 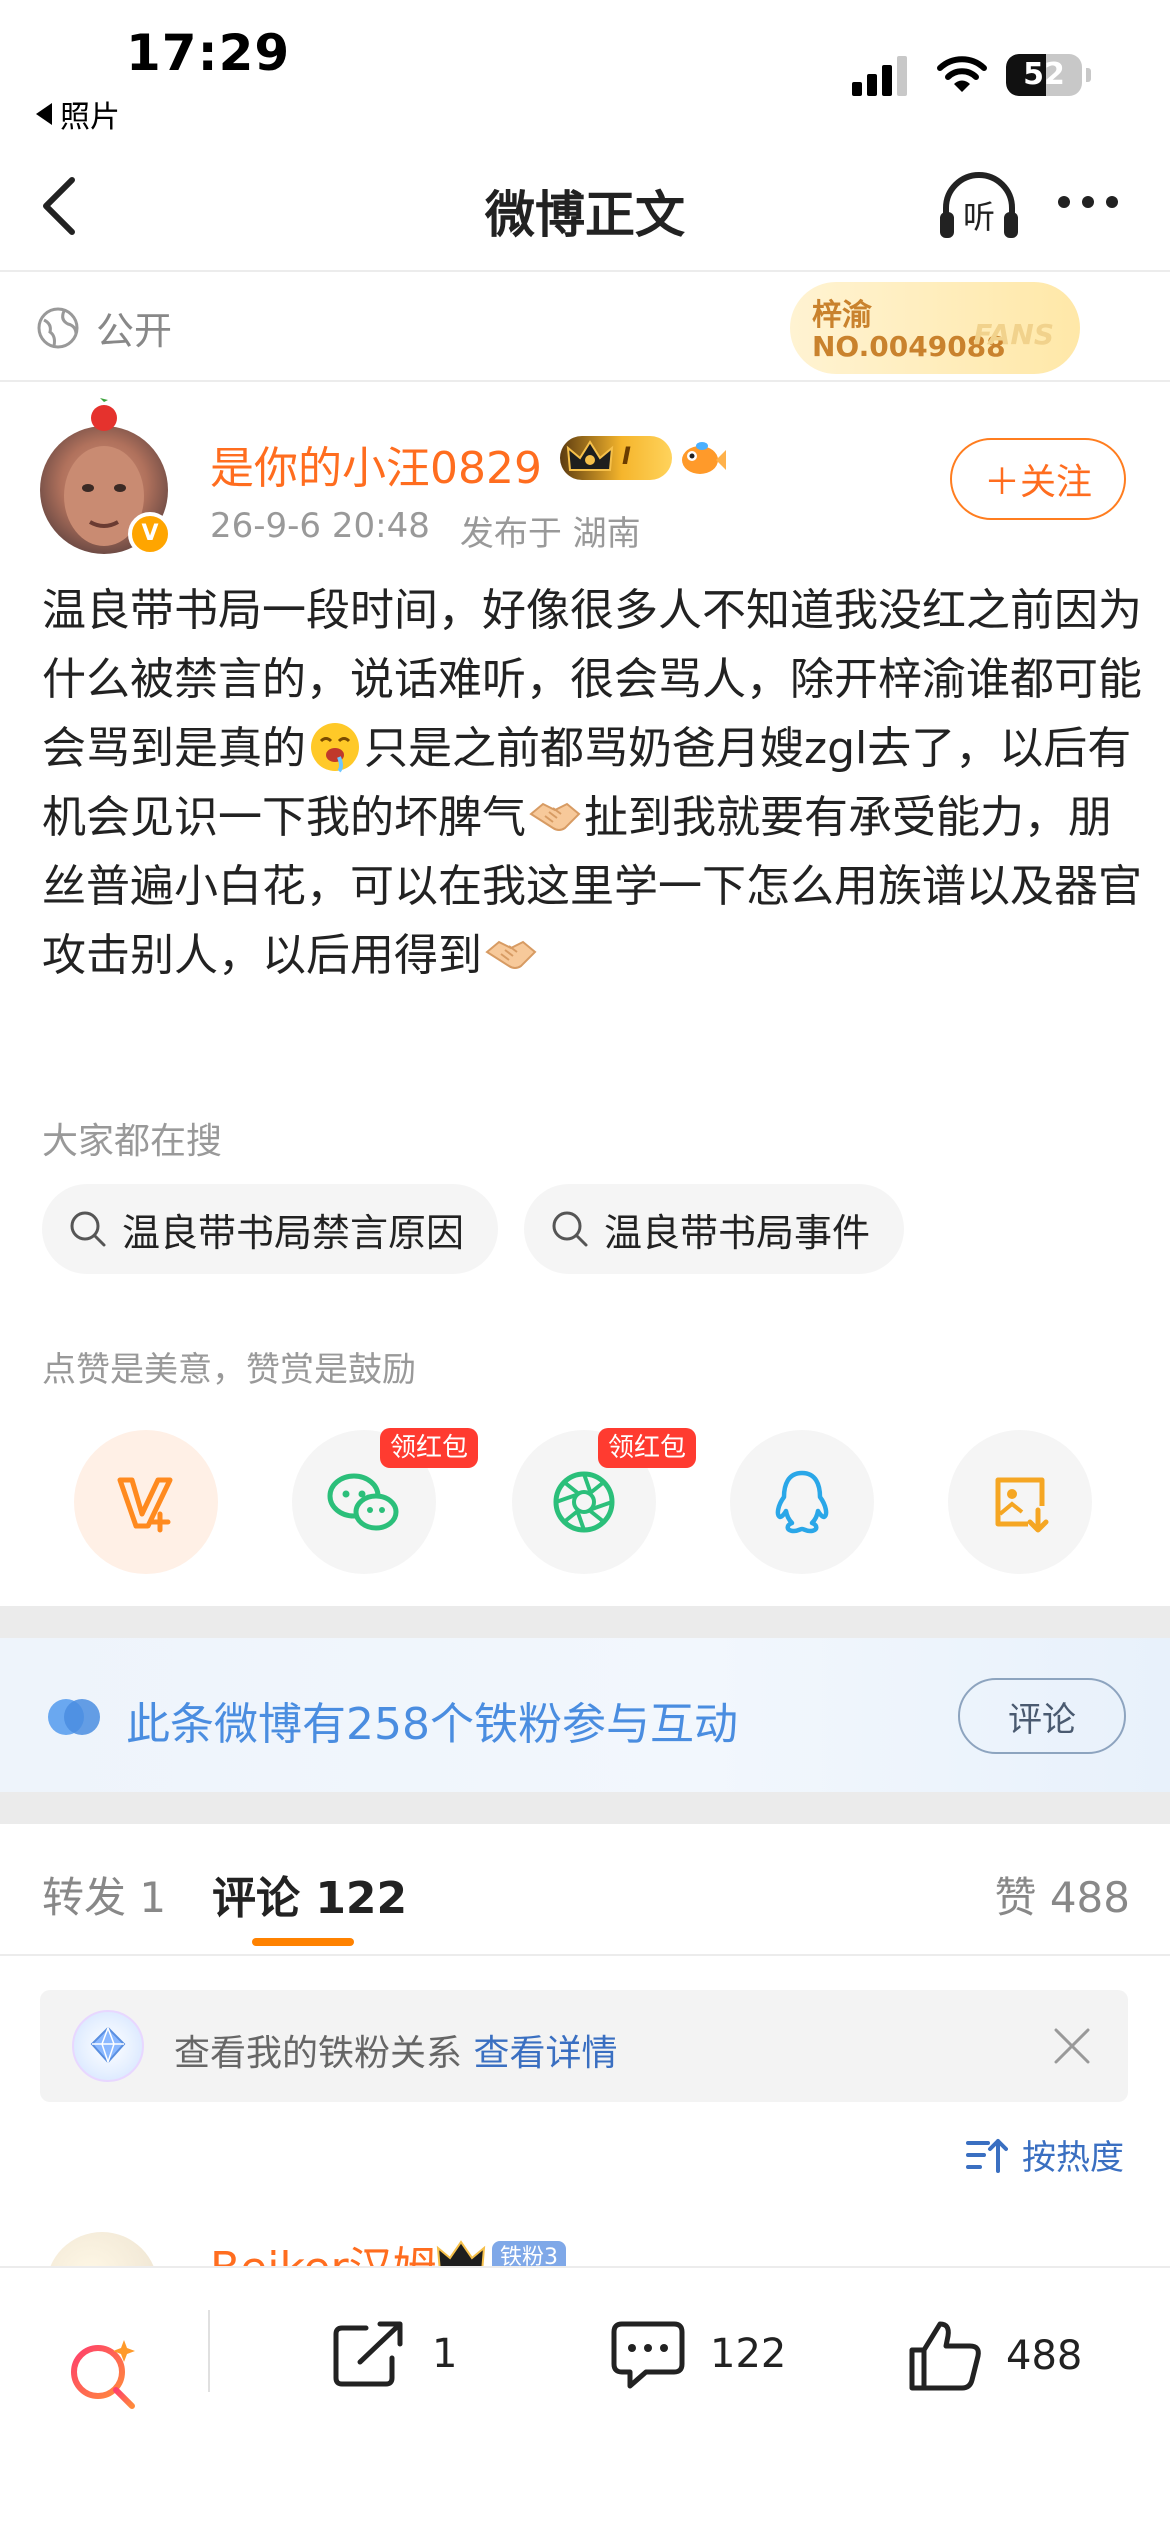 I want to click on like-button: 488, so click(x=994, y=2356).